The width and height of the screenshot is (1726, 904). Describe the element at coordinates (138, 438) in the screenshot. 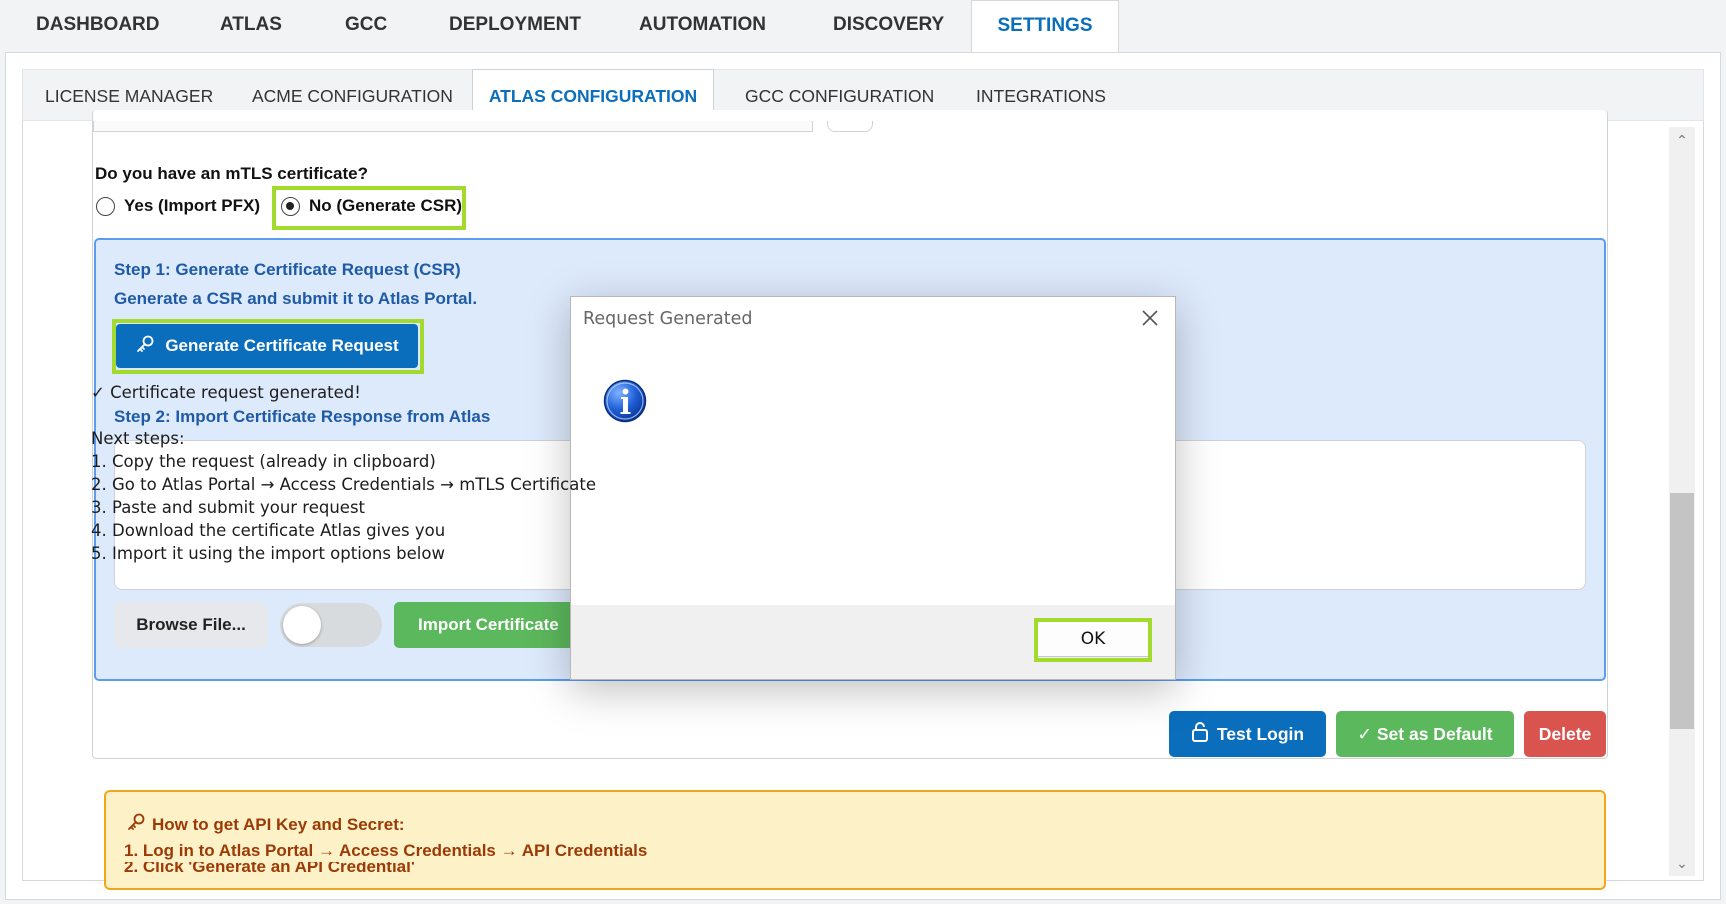

I see `dialog-message-line: Next steps:` at that location.